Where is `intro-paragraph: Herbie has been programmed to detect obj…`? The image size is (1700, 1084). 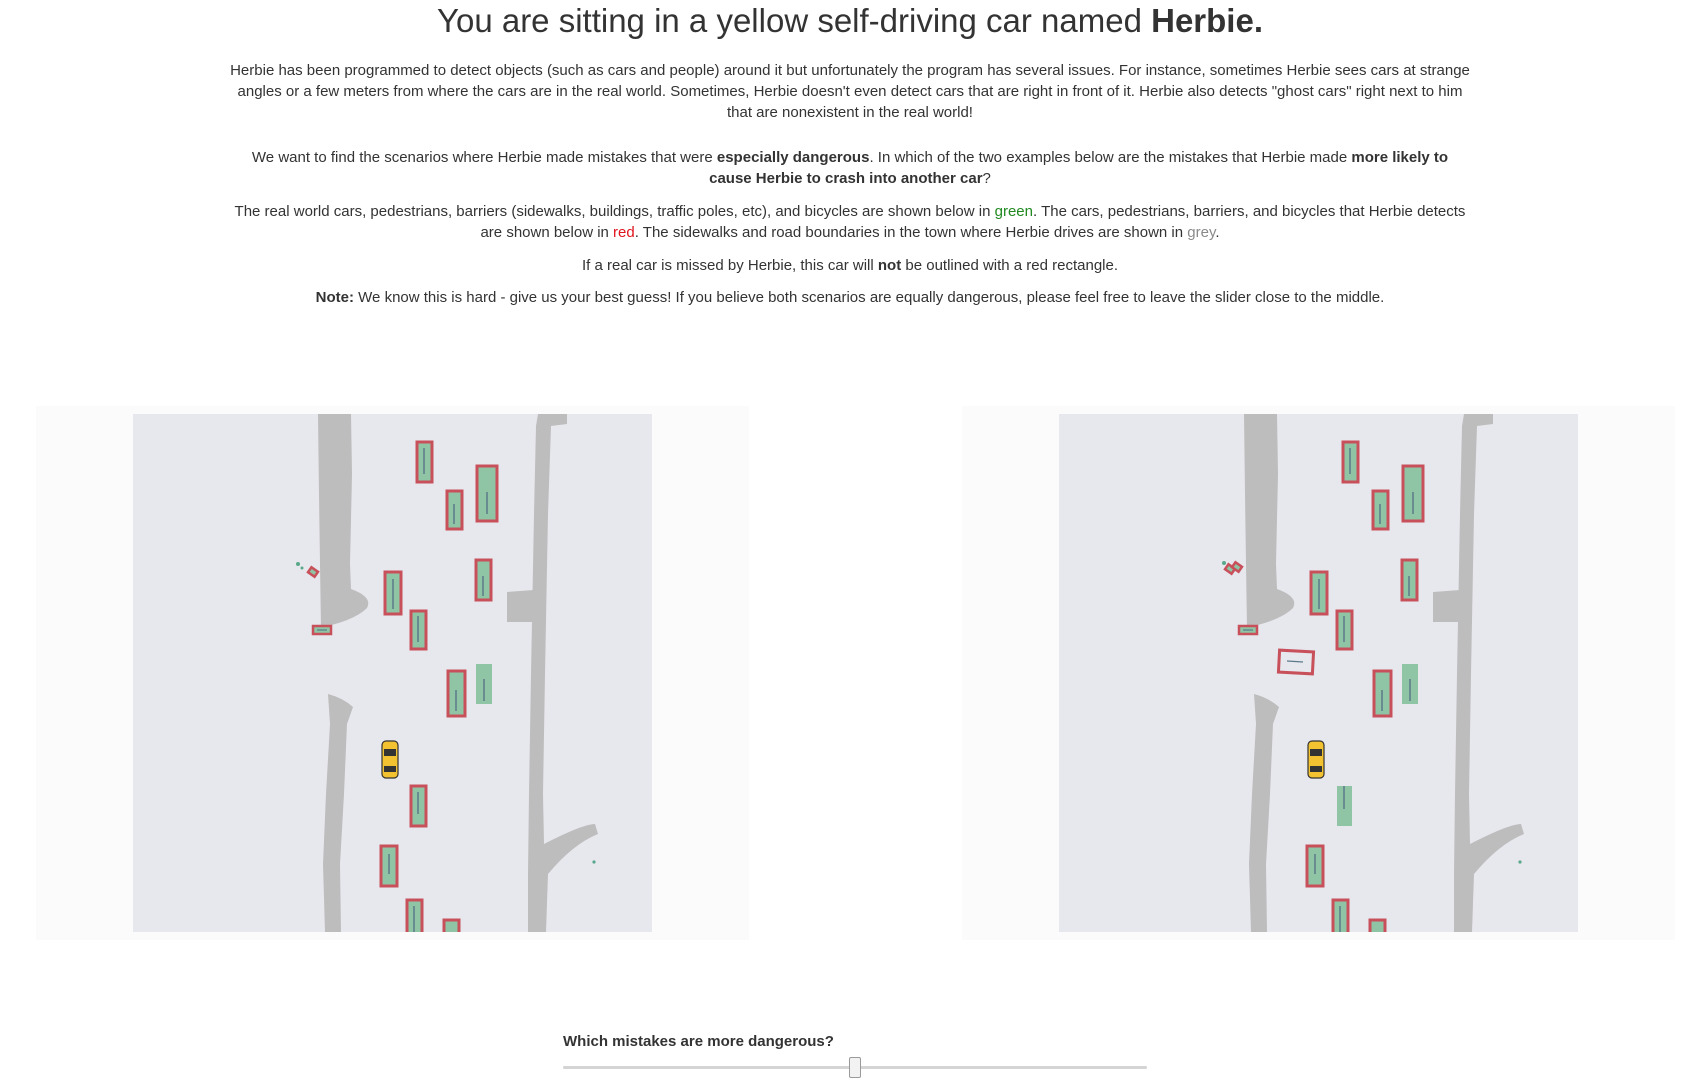
intro-paragraph: Herbie has been programmed to detect obj… is located at coordinates (850, 91).